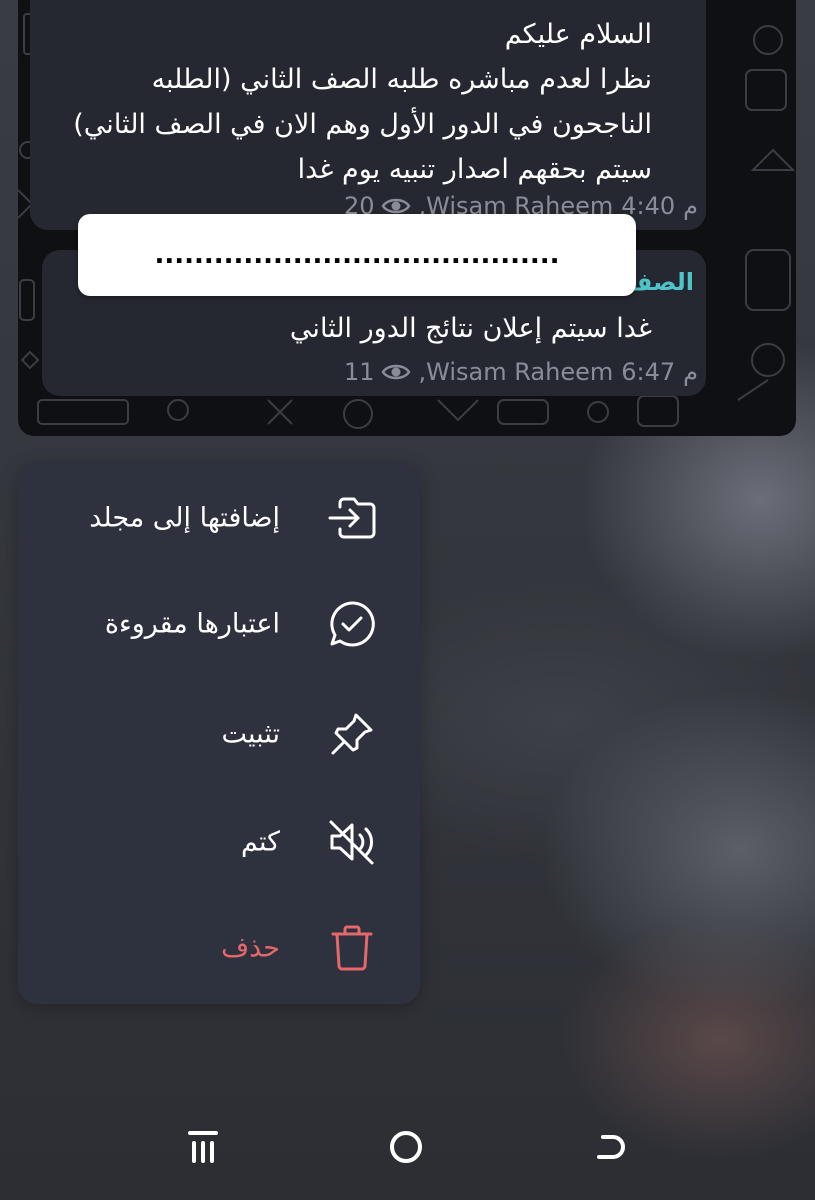 The width and height of the screenshot is (815, 1200). I want to click on eye-icon, so click(395, 372).